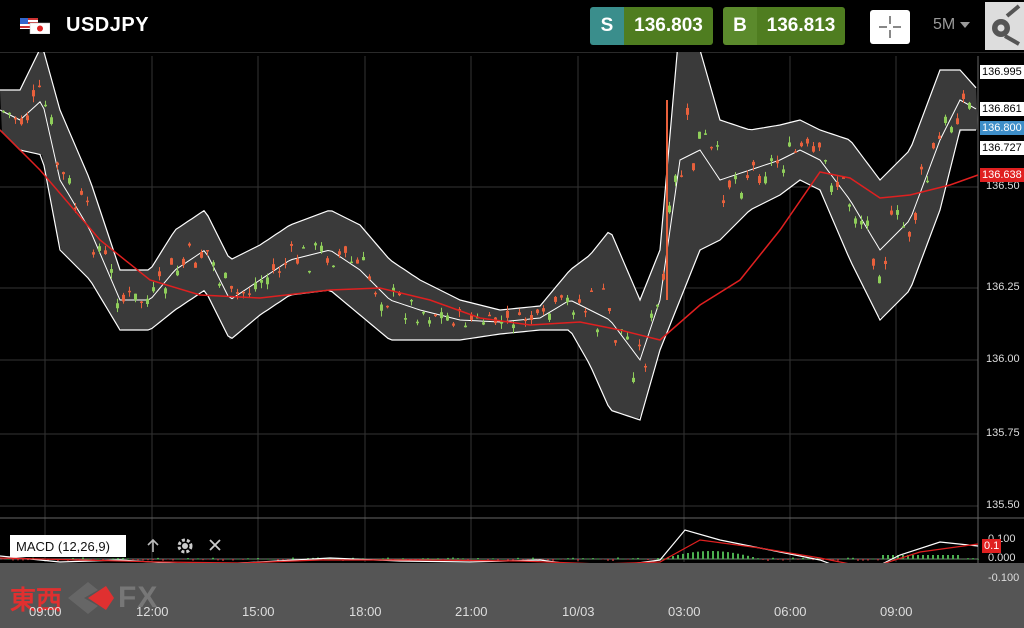  Describe the element at coordinates (215, 545) in the screenshot. I see `close-icon` at that location.